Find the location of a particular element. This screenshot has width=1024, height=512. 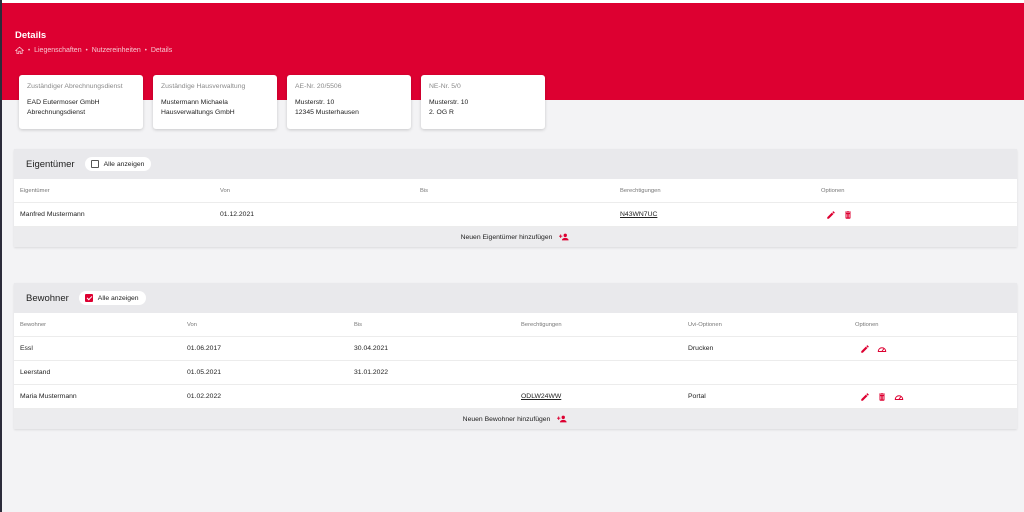

card-line: 2. OG R is located at coordinates (441, 112).